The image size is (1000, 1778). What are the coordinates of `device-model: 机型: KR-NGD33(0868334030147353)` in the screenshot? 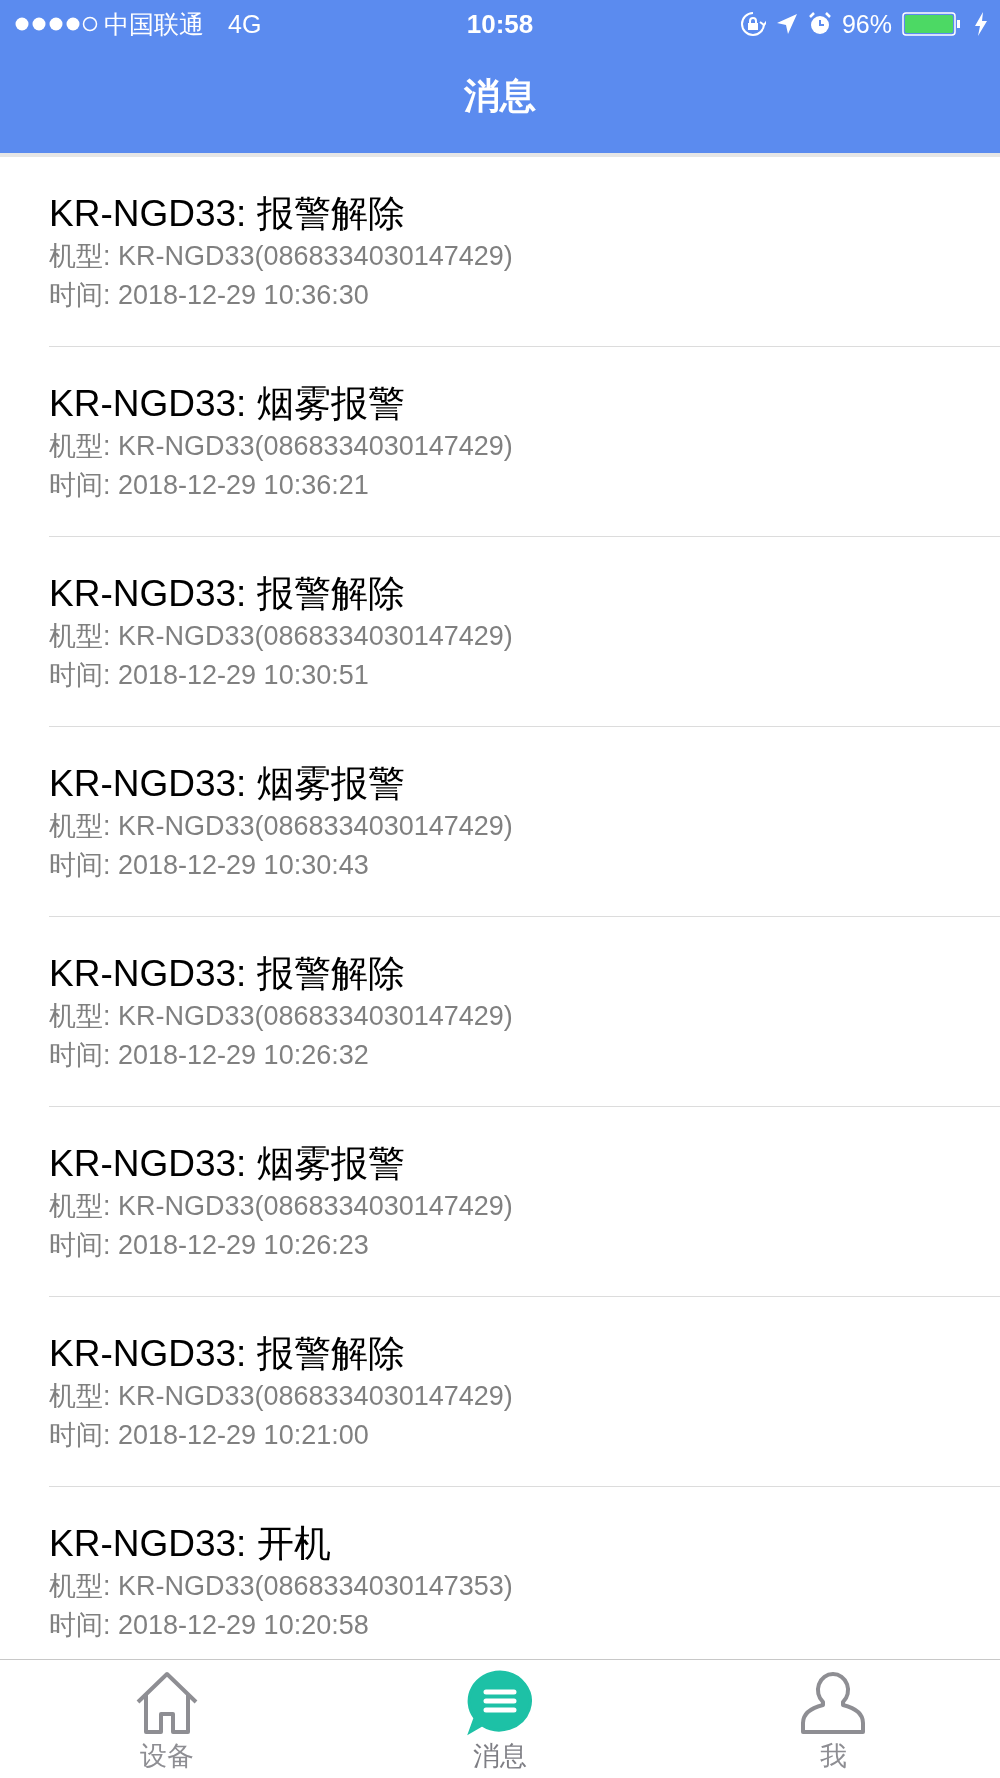 It's located at (281, 1586).